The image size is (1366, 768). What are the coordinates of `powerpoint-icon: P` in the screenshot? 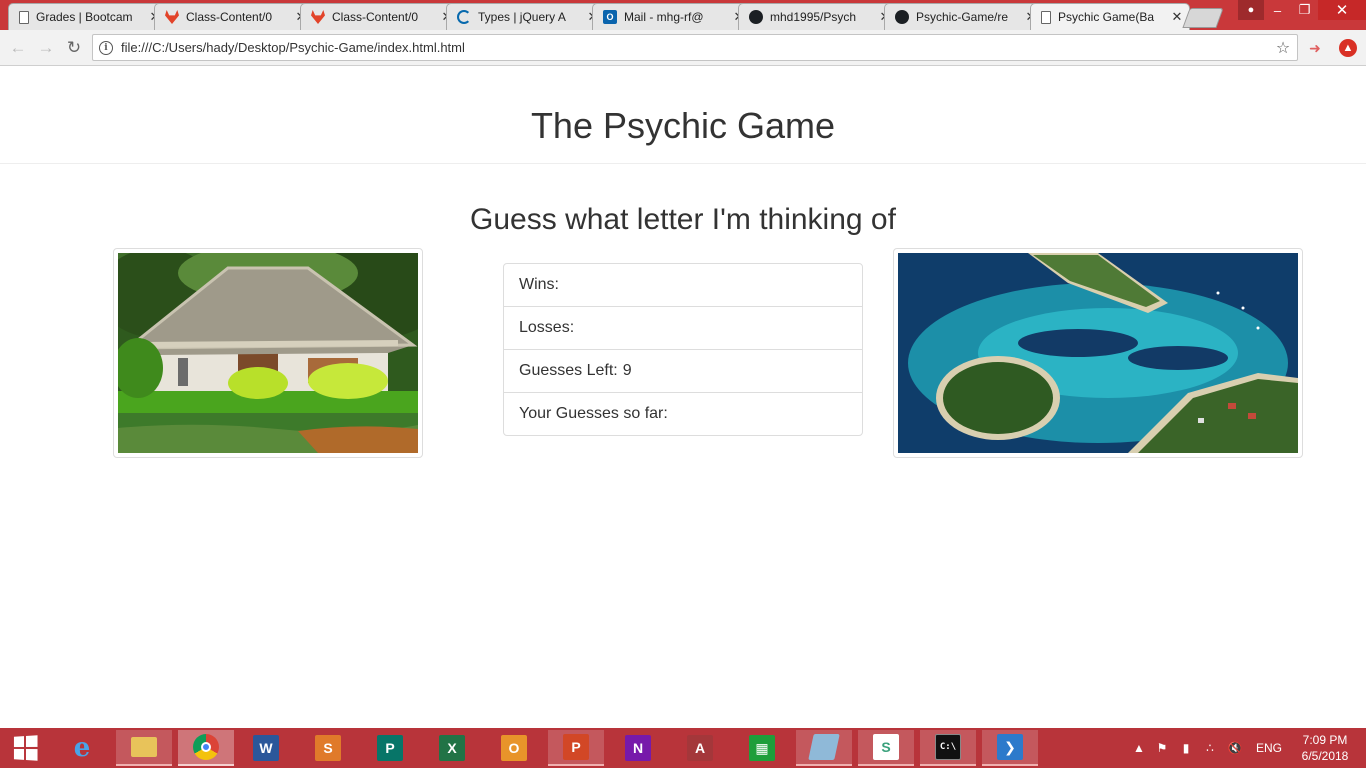 It's located at (576, 747).